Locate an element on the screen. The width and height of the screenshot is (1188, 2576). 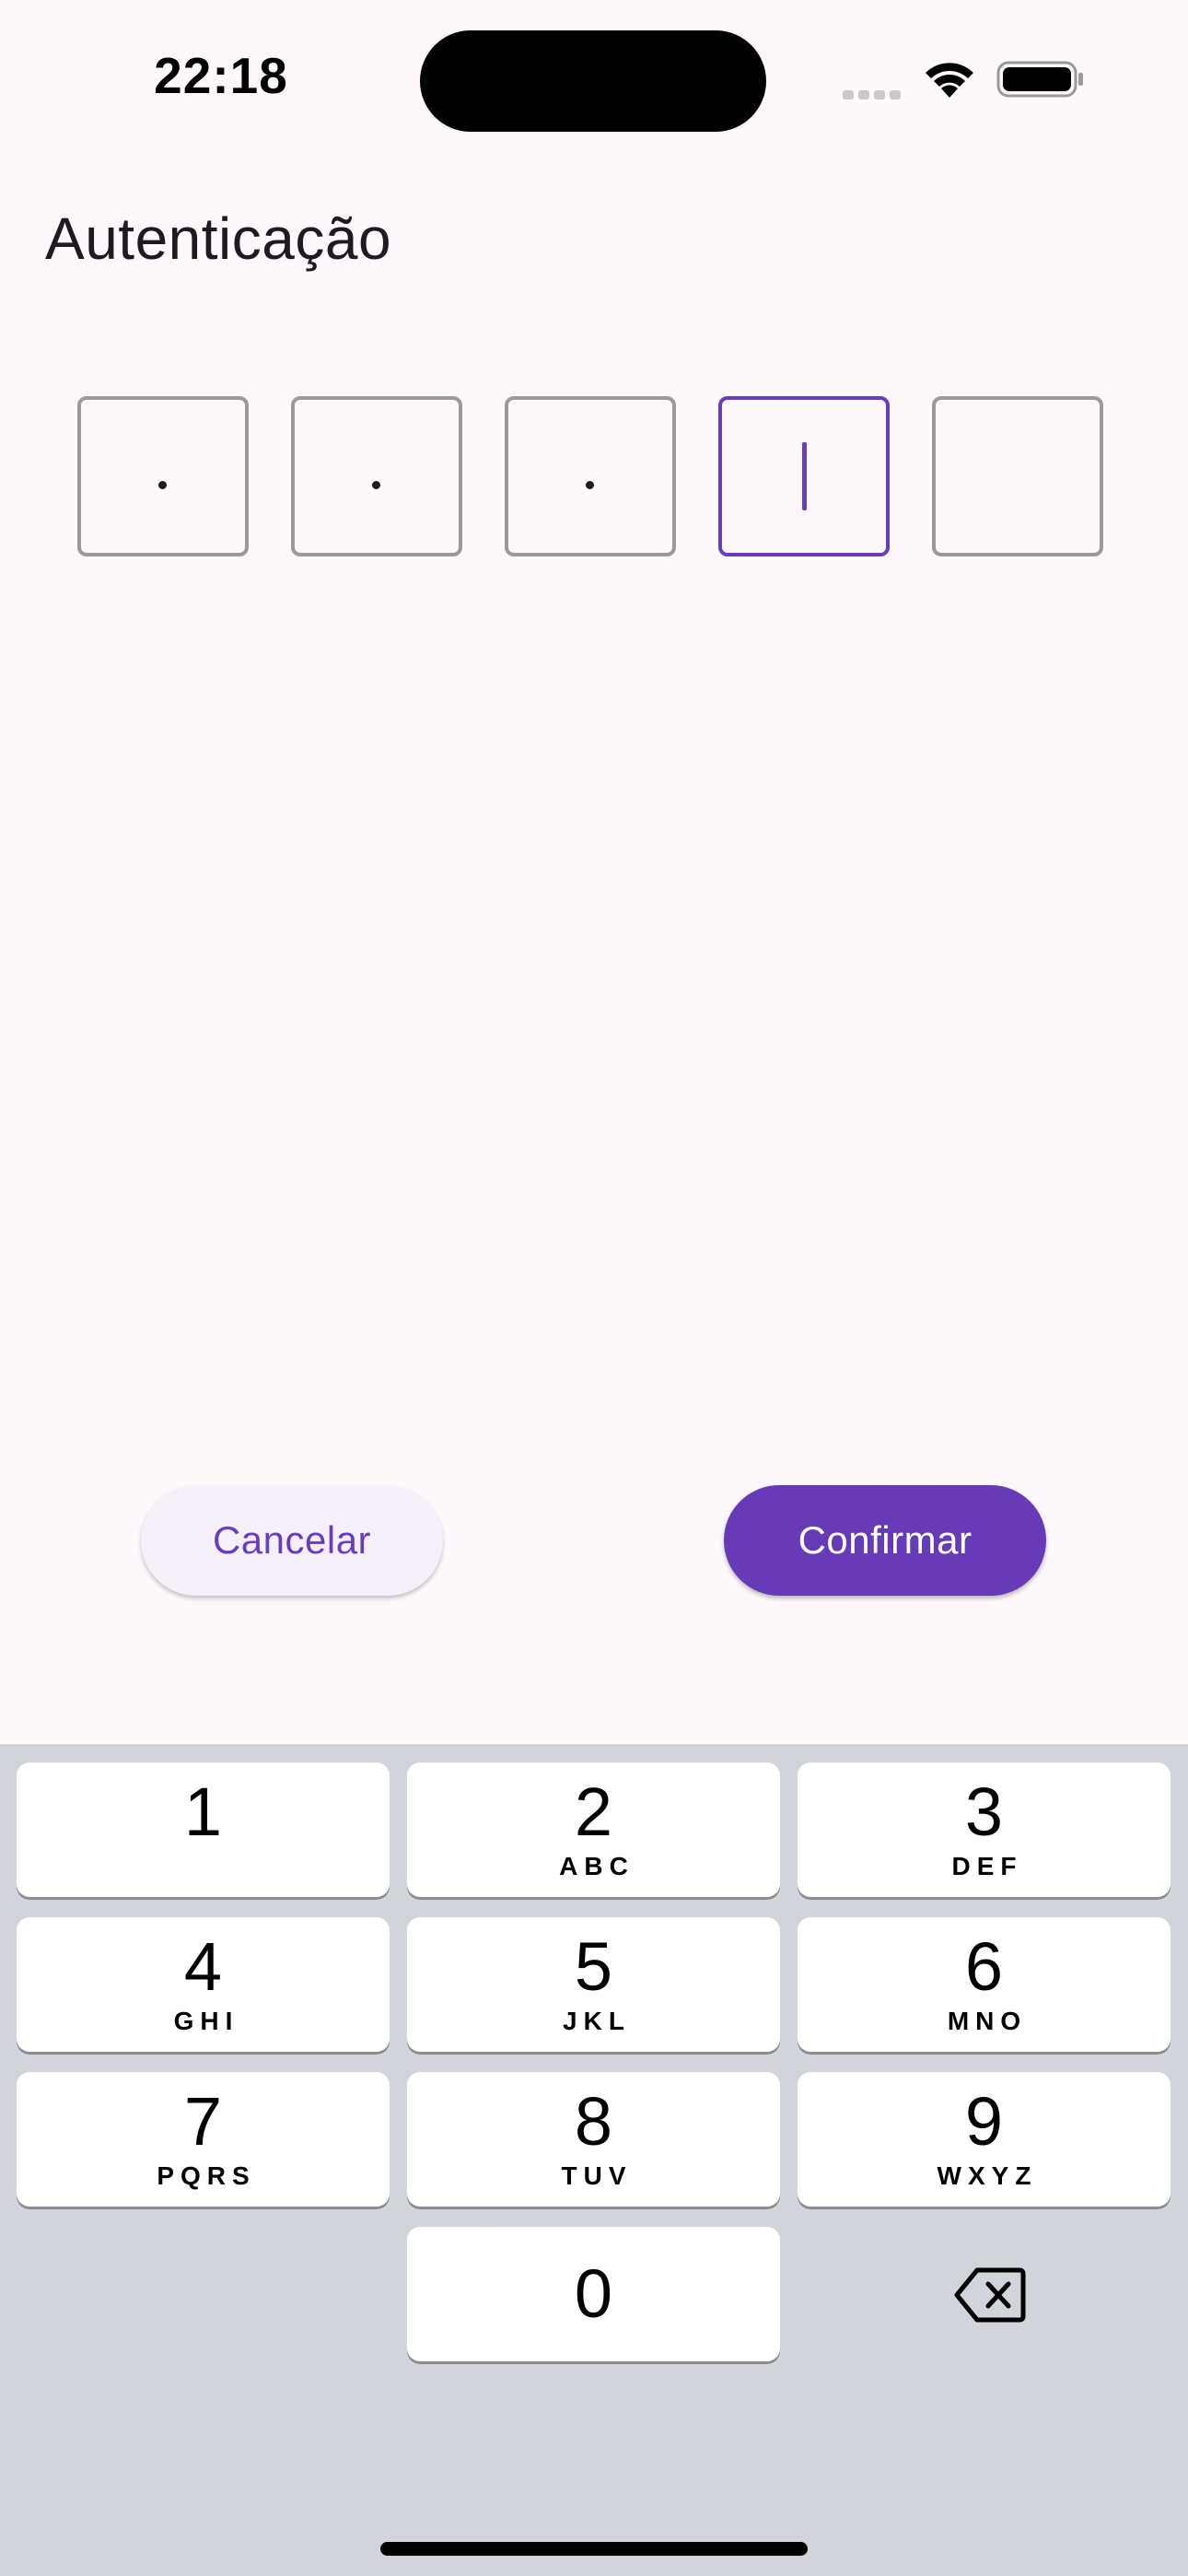
key-5: 5 JKL is located at coordinates (593, 1985).